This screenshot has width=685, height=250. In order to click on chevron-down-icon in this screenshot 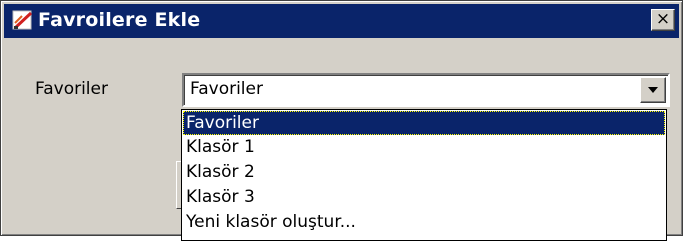, I will do `click(653, 90)`.